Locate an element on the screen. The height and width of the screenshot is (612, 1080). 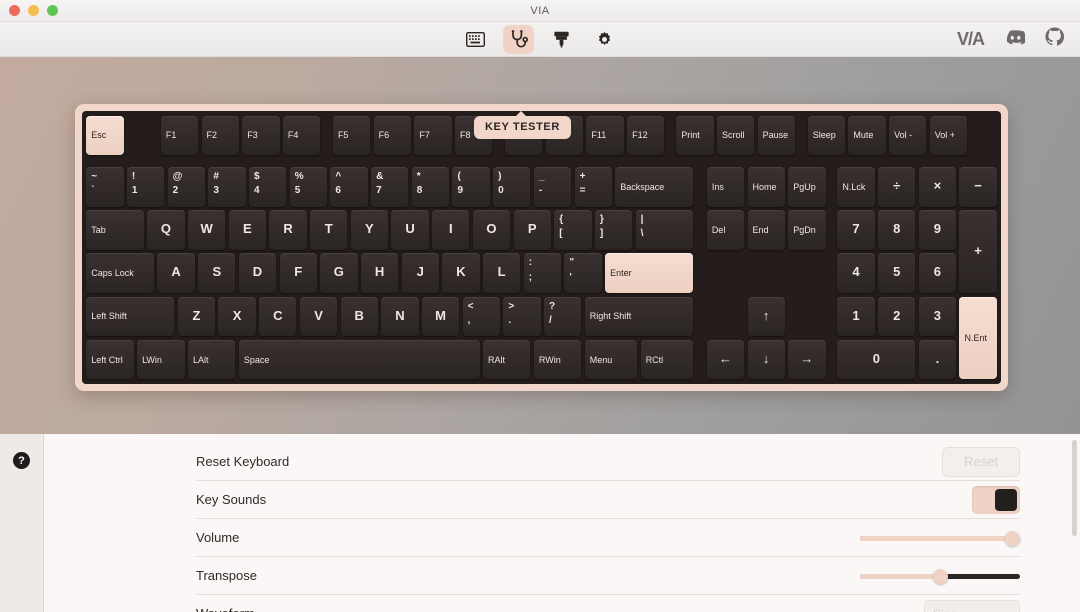
key-1: ! 1 is located at coordinates (145, 186).